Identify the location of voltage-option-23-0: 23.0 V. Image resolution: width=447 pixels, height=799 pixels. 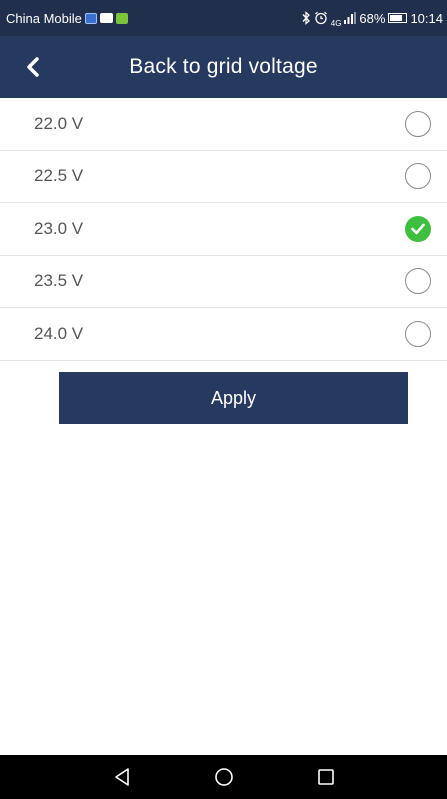
(223, 229).